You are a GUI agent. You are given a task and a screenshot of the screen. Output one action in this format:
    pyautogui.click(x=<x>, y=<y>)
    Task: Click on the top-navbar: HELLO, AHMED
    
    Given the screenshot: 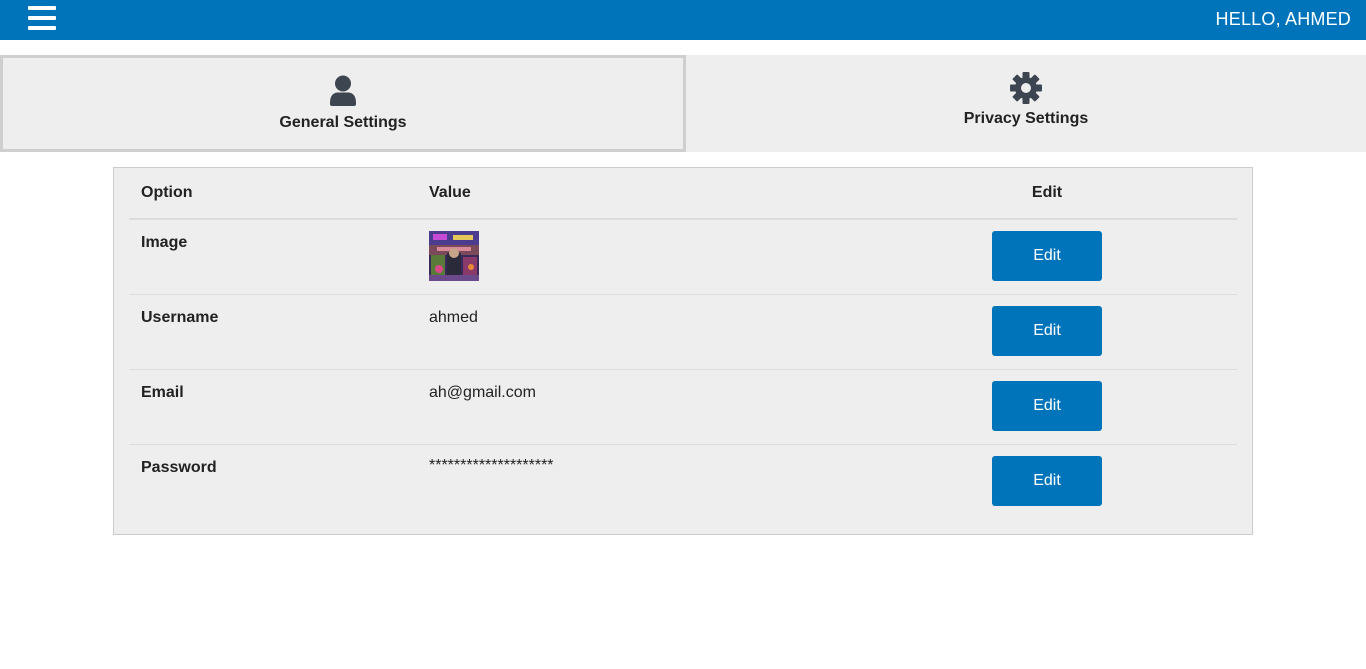 What is the action you would take?
    pyautogui.click(x=683, y=20)
    